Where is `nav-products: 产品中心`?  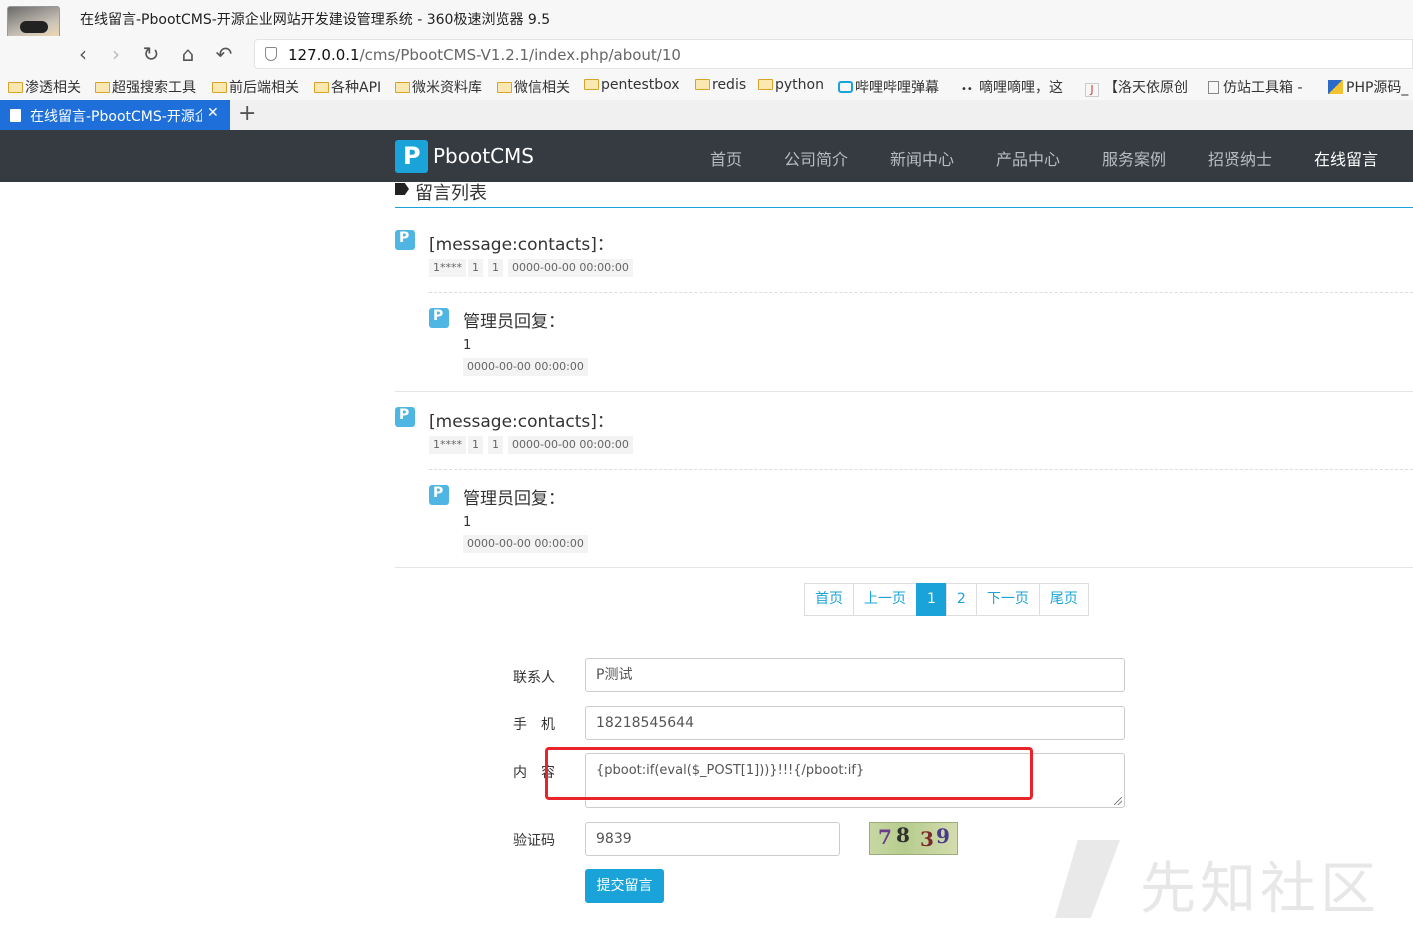
nav-products: 产品中心 is located at coordinates (1028, 158).